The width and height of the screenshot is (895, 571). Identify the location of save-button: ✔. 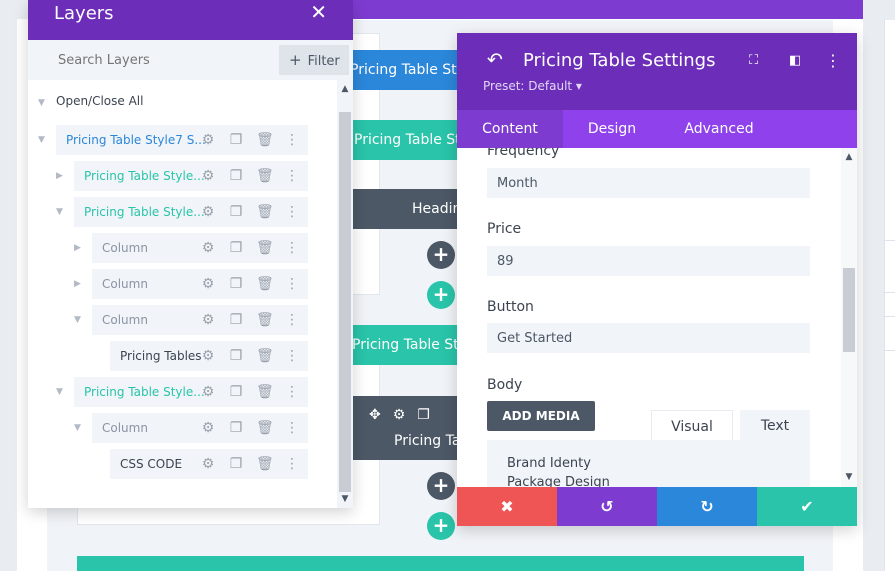
(807, 506).